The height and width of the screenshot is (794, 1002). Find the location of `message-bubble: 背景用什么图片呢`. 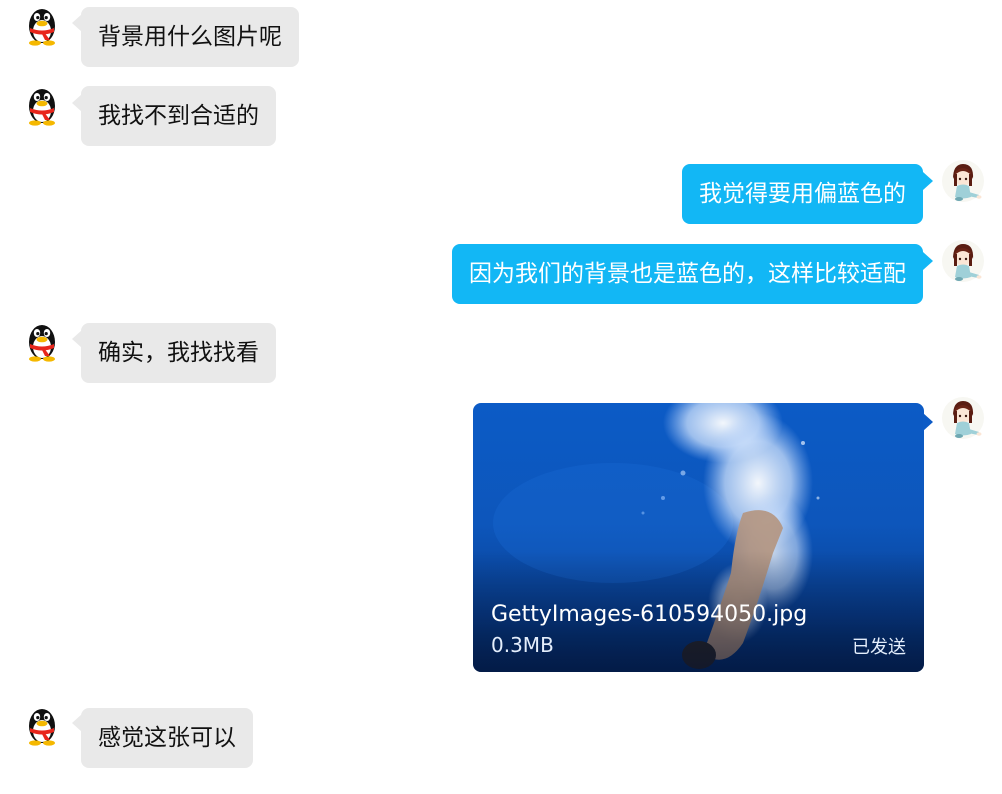

message-bubble: 背景用什么图片呢 is located at coordinates (190, 37).